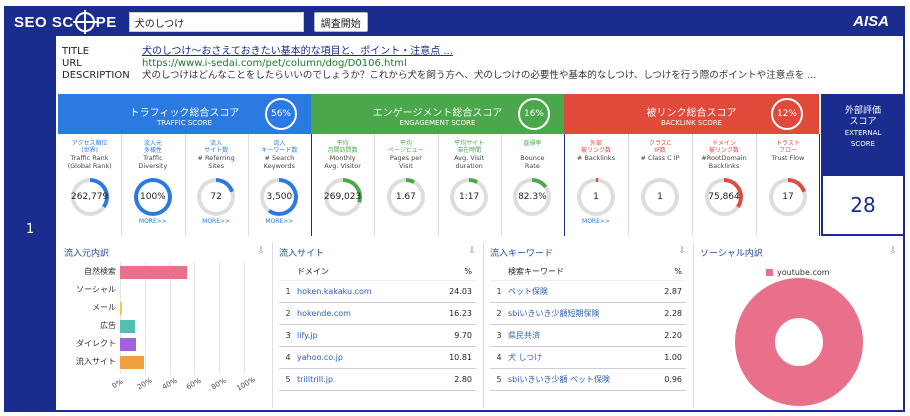 This screenshot has height=416, width=910. Describe the element at coordinates (469, 185) in the screenshot. I see `metric-6: 平均サイト 滞在時間 Avg. Visit duration 1:17` at that location.